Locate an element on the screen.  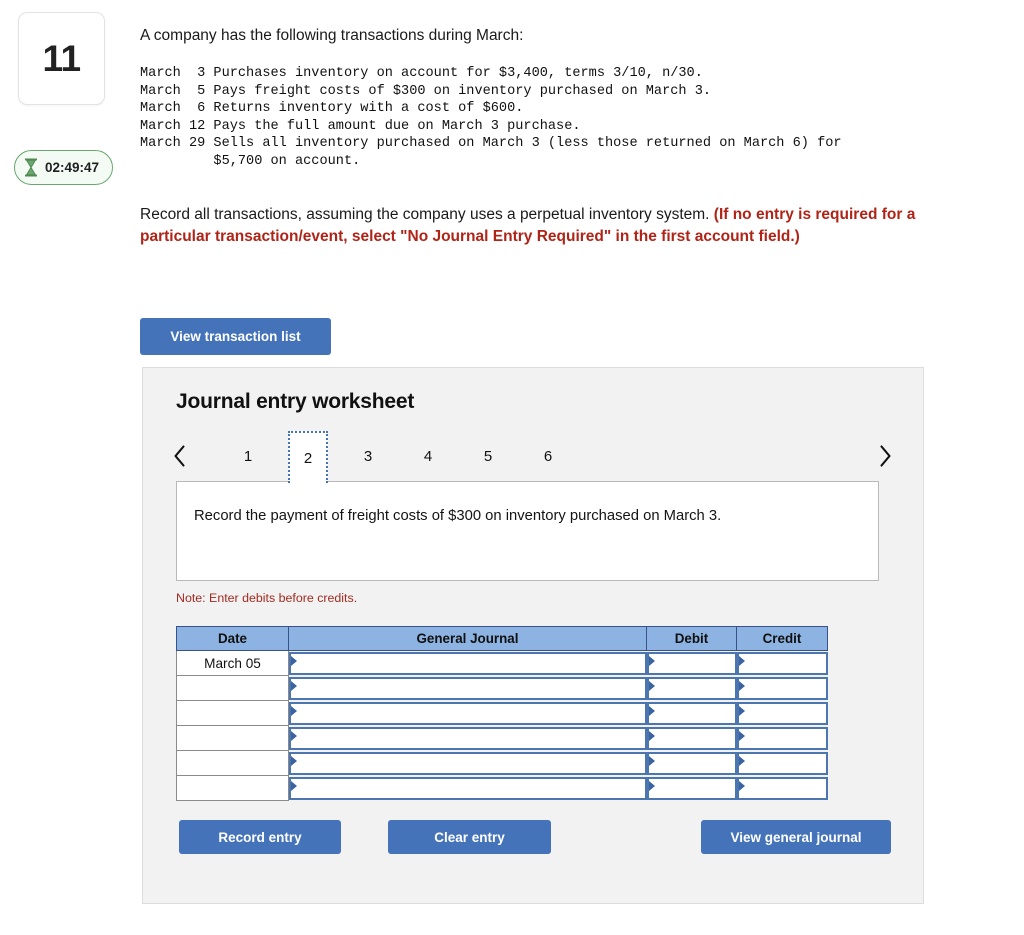
record-entry-button: Record entry is located at coordinates (260, 837).